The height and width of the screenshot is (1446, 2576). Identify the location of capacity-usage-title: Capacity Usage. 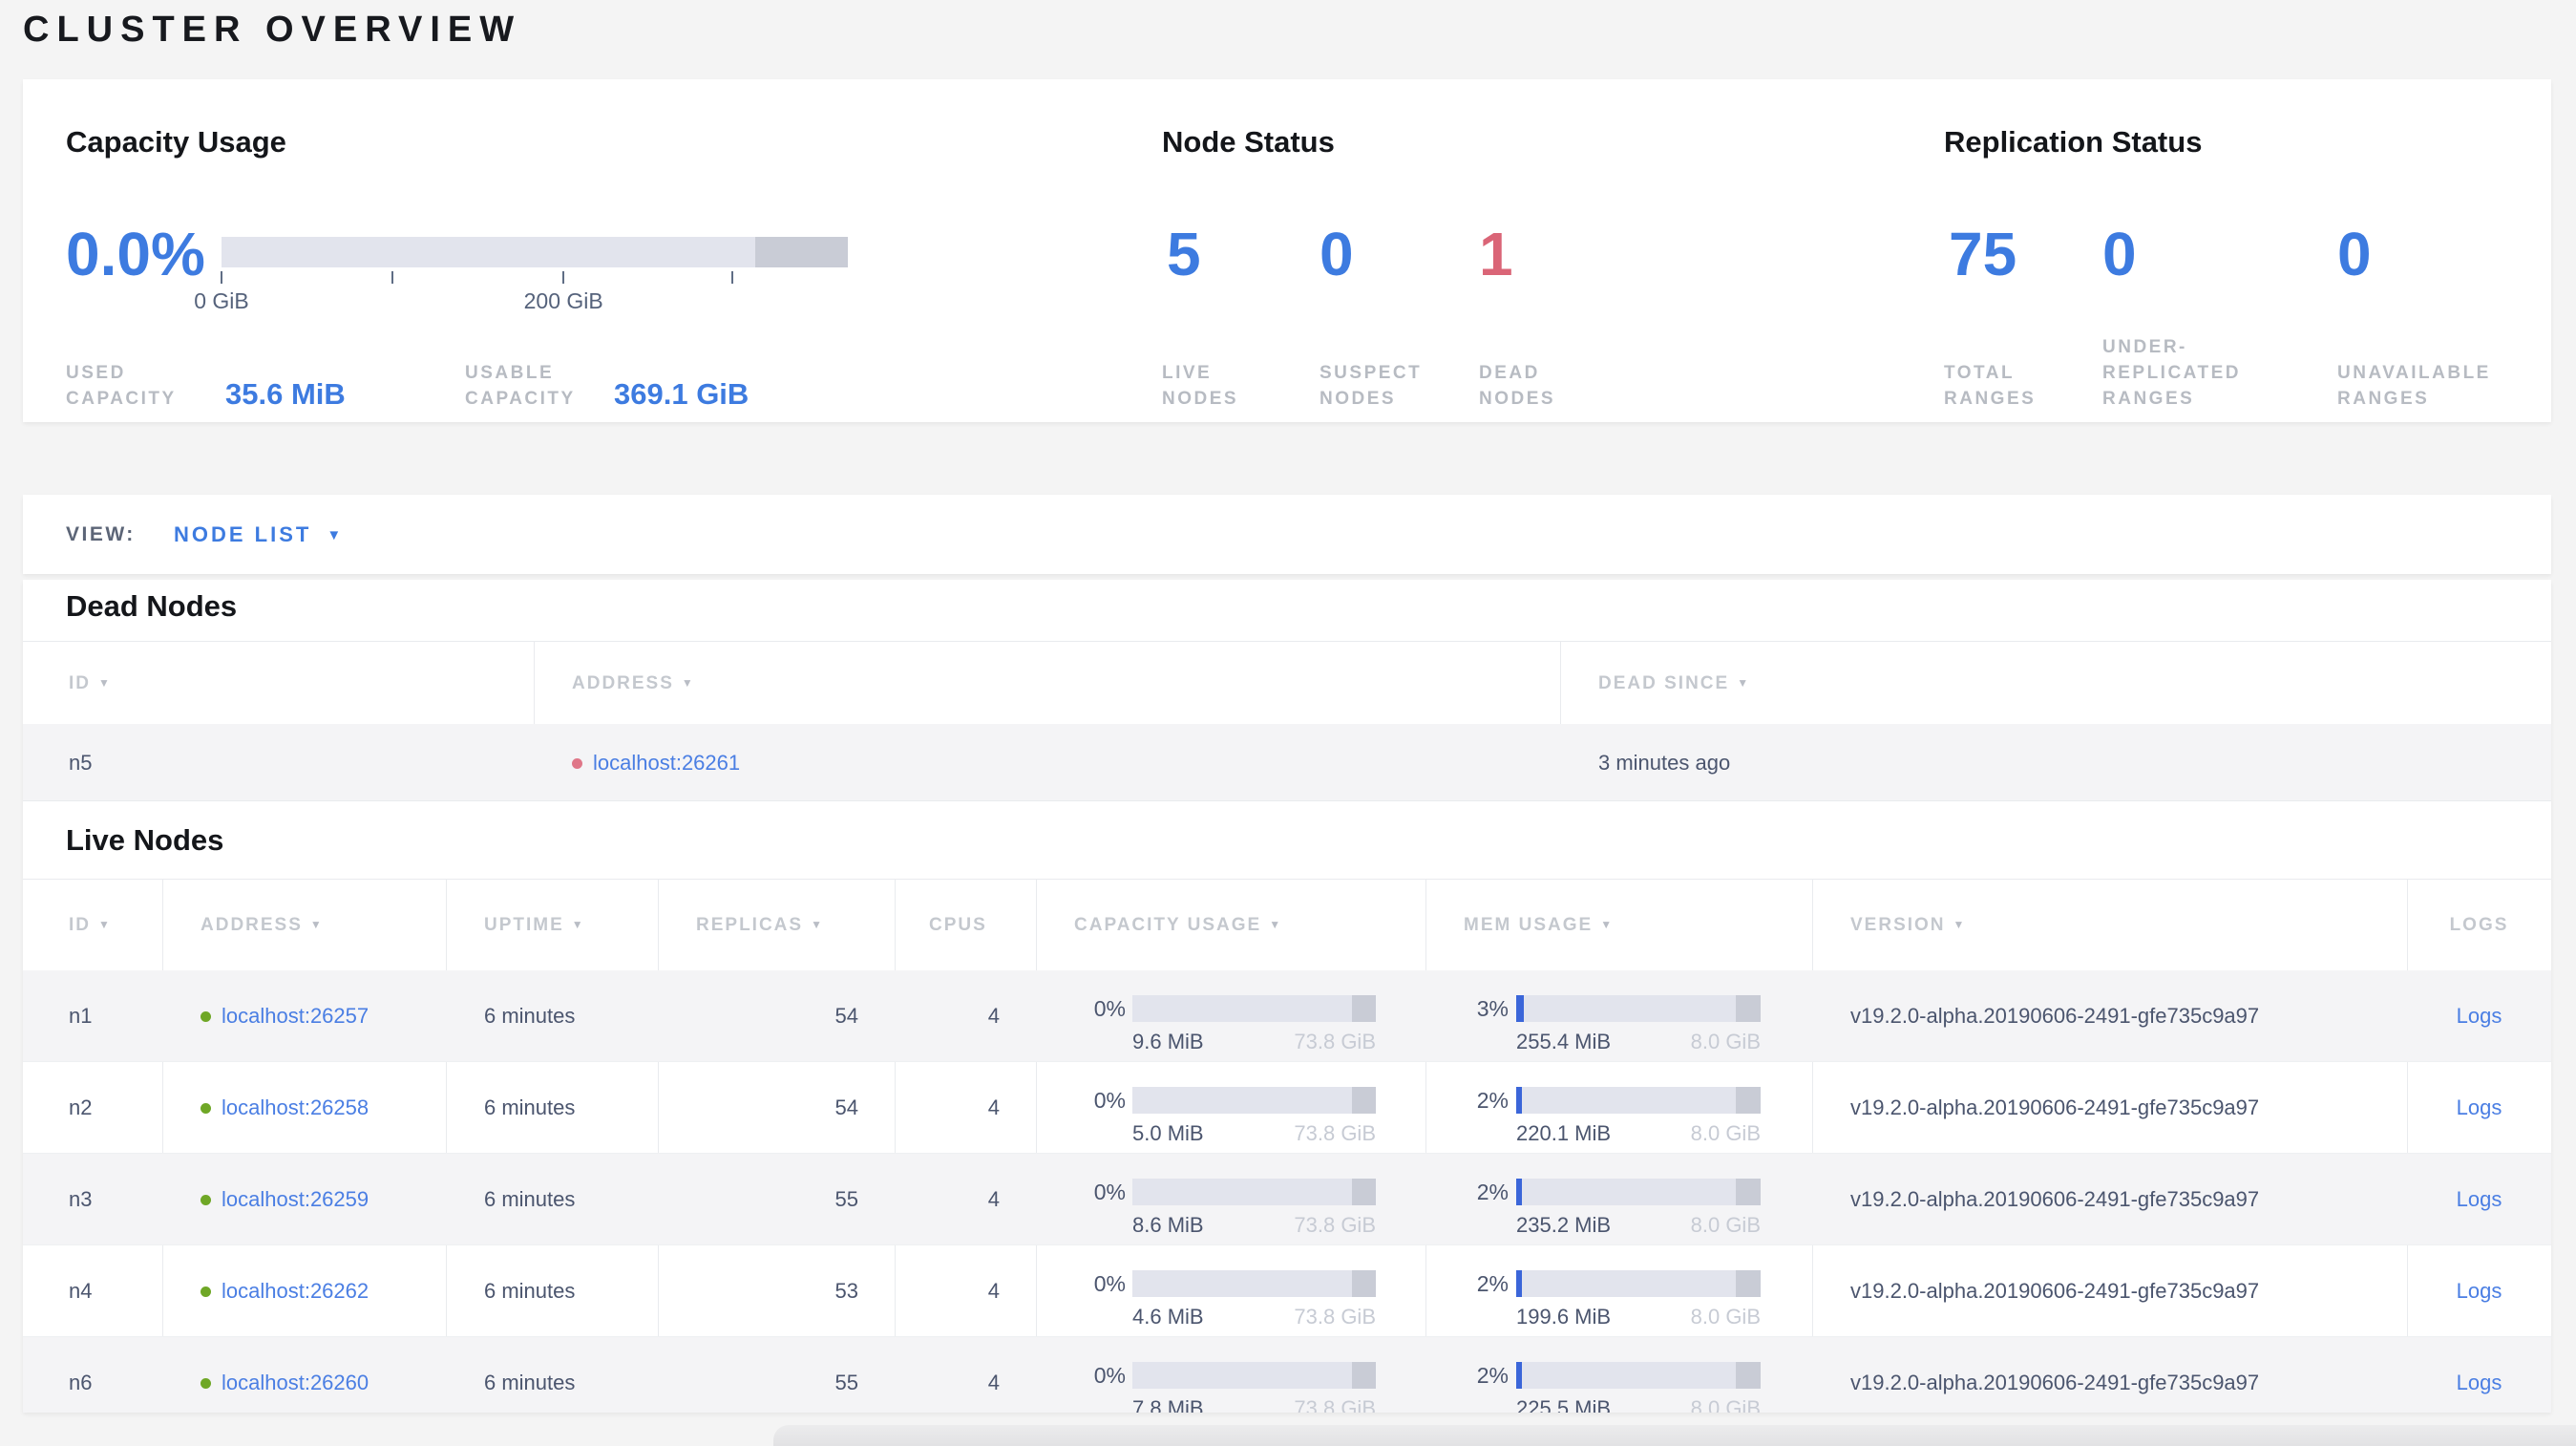
(176, 142).